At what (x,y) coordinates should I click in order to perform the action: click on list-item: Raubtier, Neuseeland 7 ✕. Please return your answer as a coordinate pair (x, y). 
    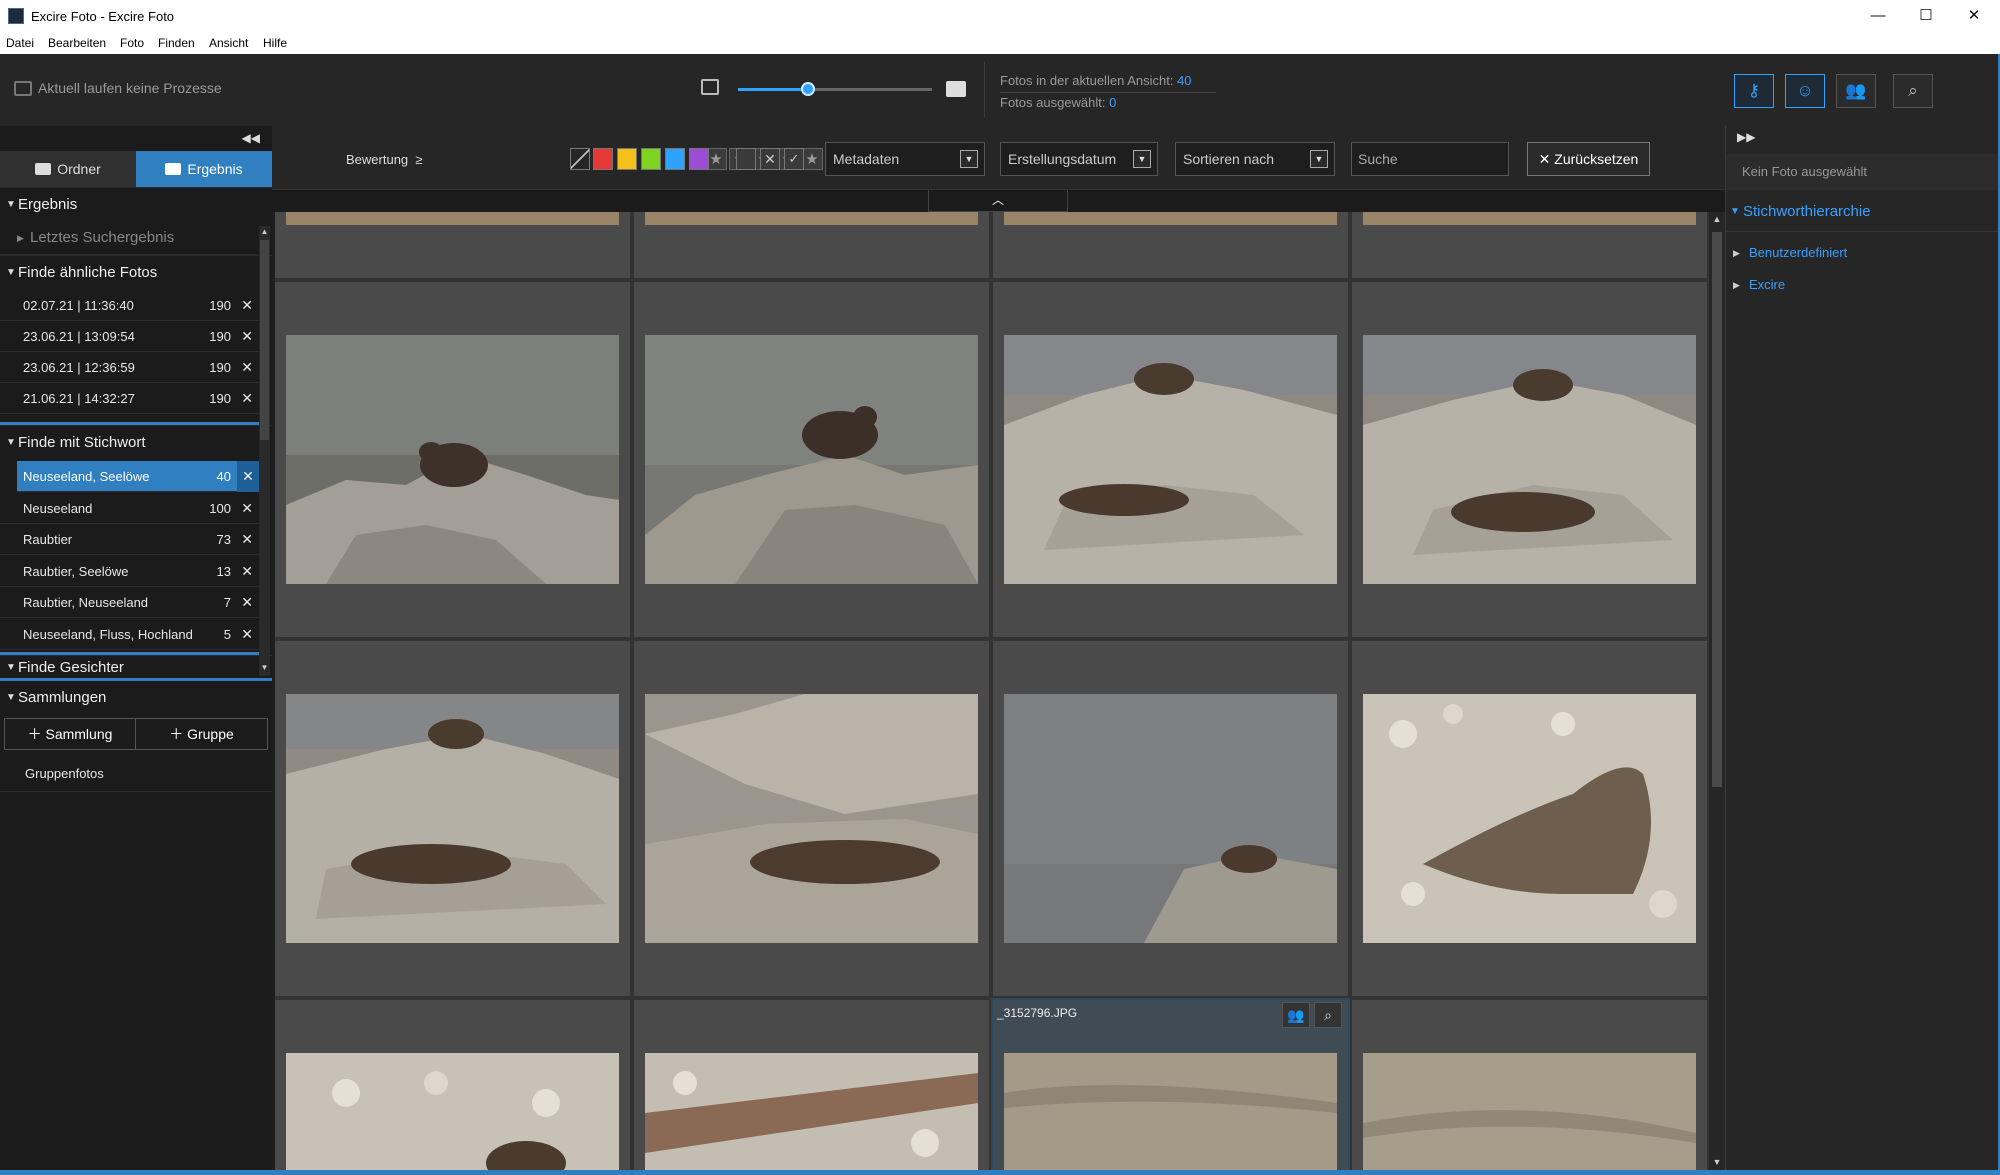
    Looking at the image, I should click on (129, 602).